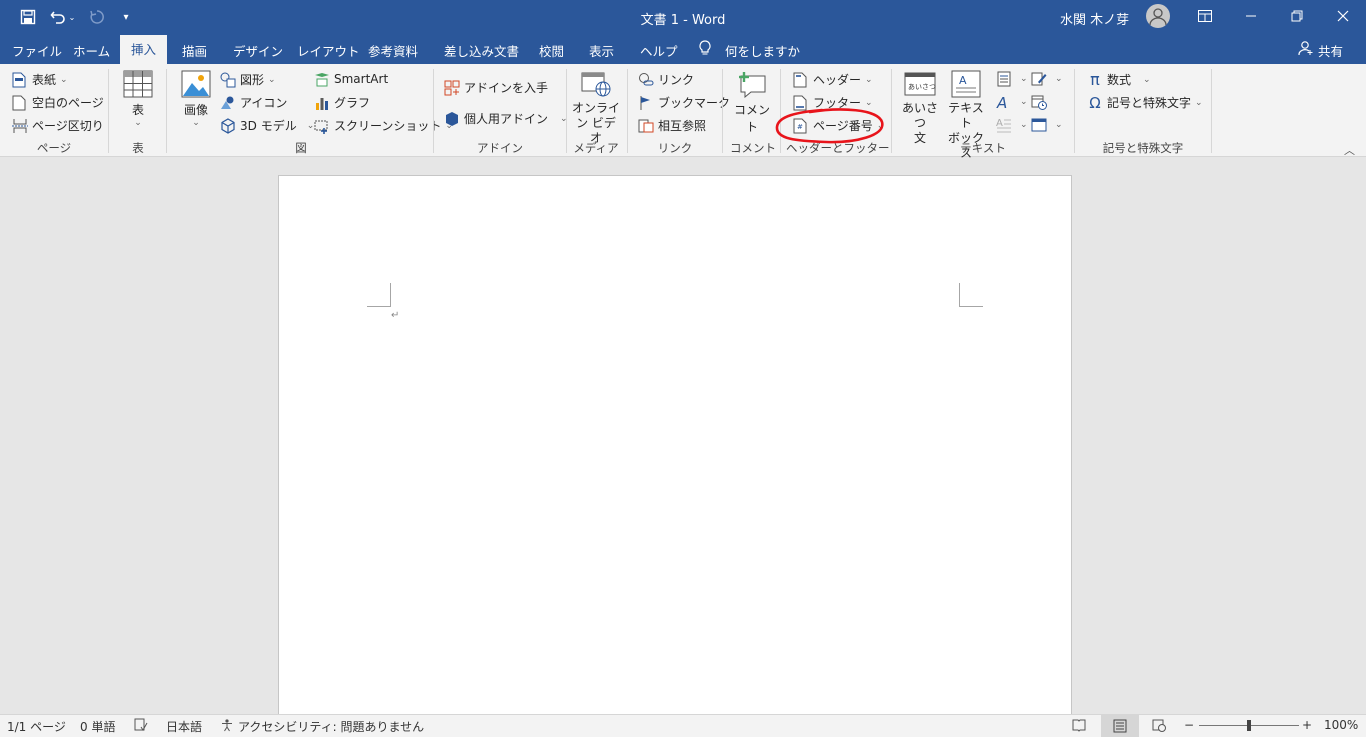 The width and height of the screenshot is (1366, 737). What do you see at coordinates (97, 17) in the screenshot?
I see `redo-icon` at bounding box center [97, 17].